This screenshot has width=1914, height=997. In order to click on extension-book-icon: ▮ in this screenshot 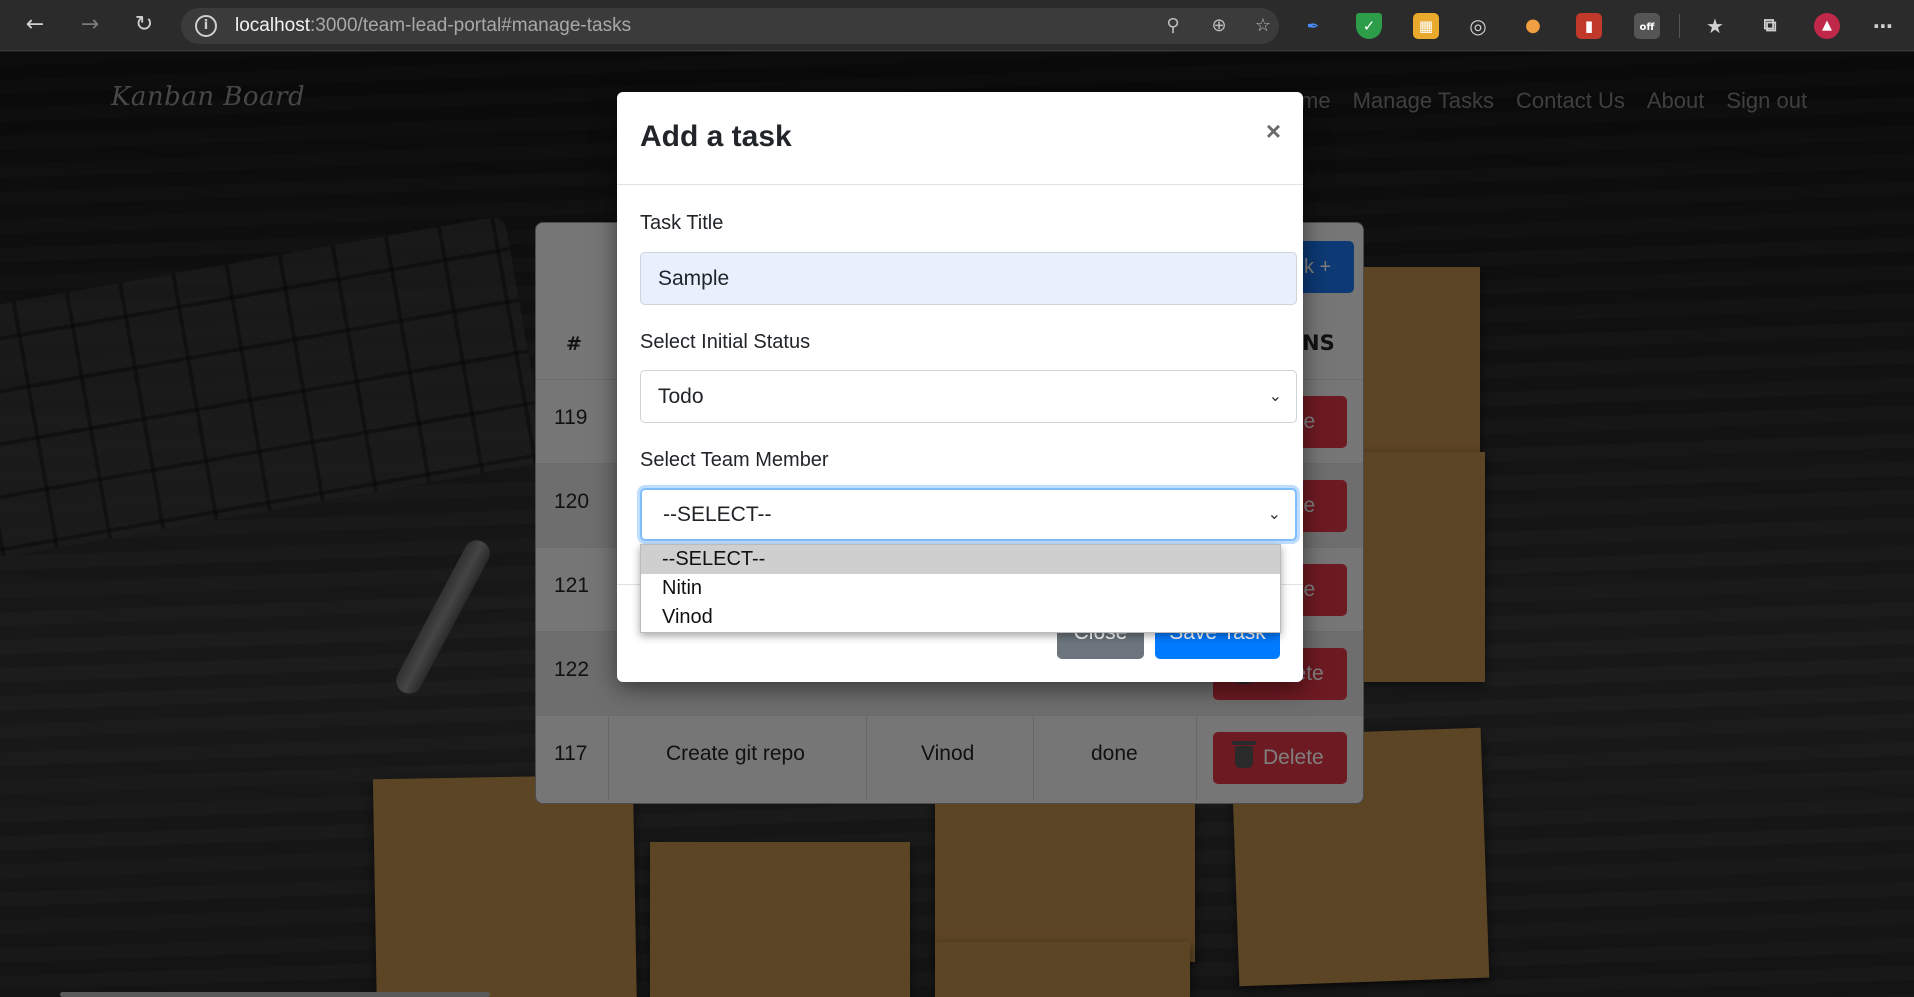, I will do `click(1589, 26)`.